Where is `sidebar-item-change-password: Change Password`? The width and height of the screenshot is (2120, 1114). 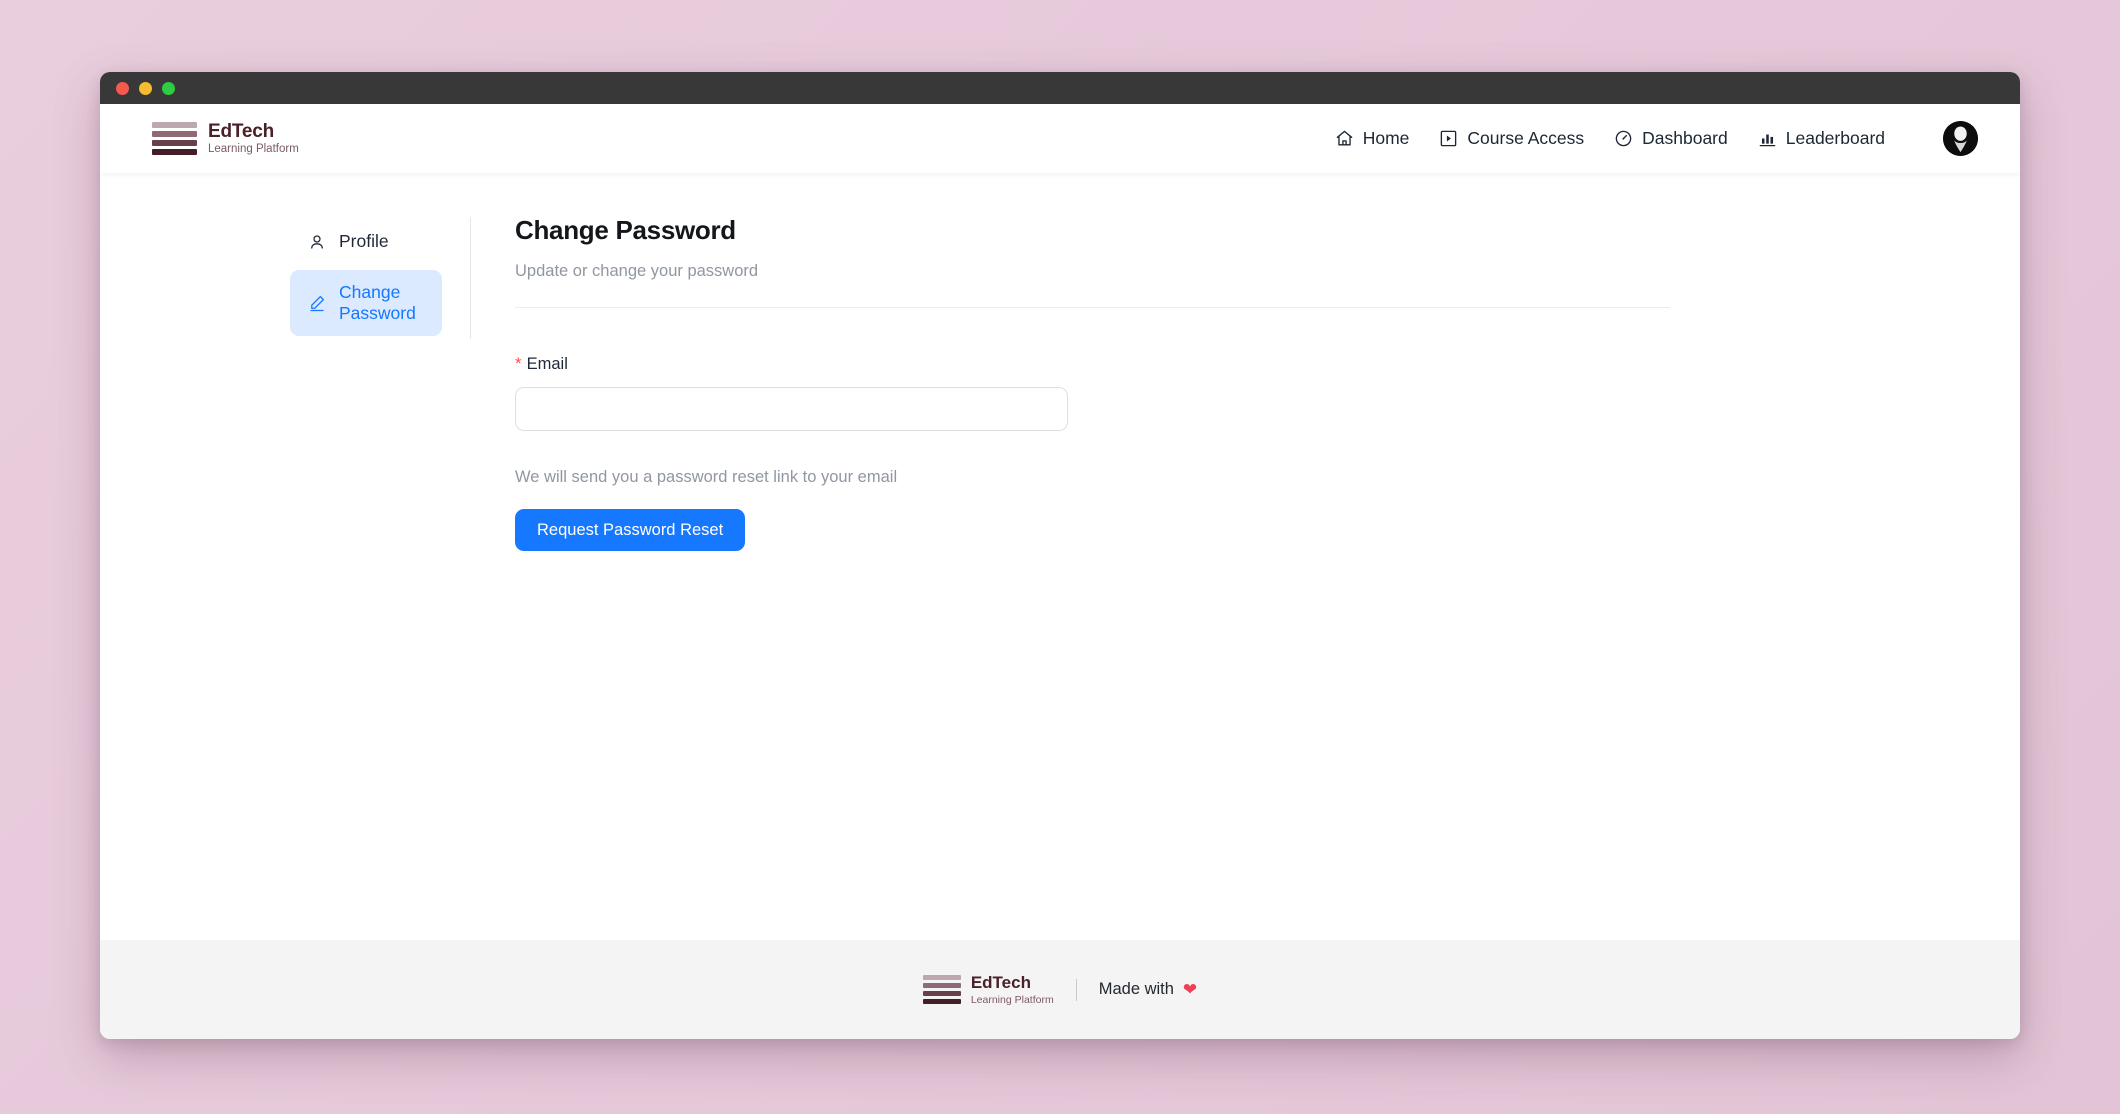 sidebar-item-change-password: Change Password is located at coordinates (366, 303).